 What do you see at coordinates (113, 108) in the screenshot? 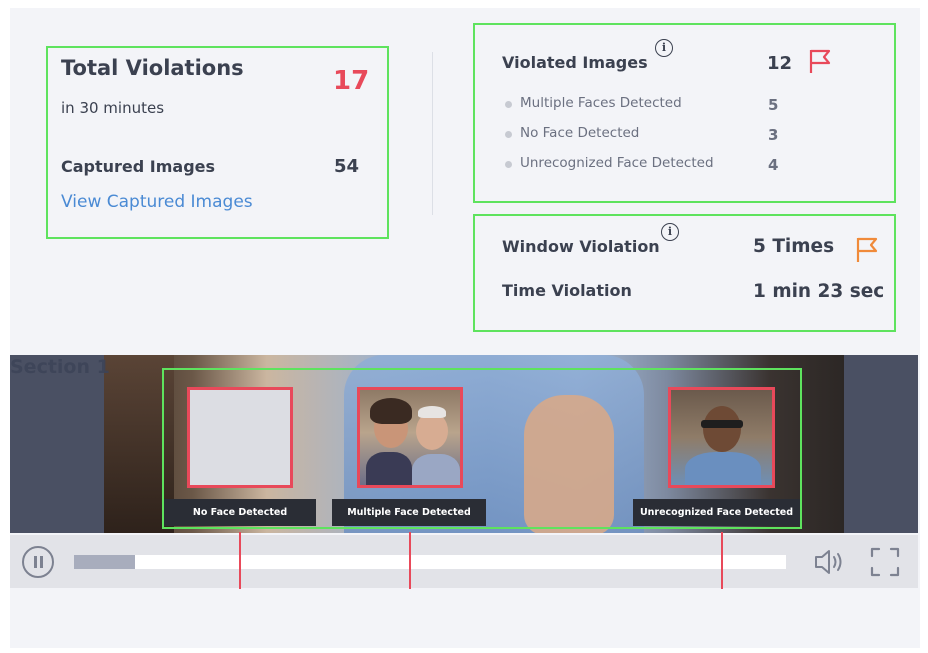
I see `period-text: in 30 minutes` at bounding box center [113, 108].